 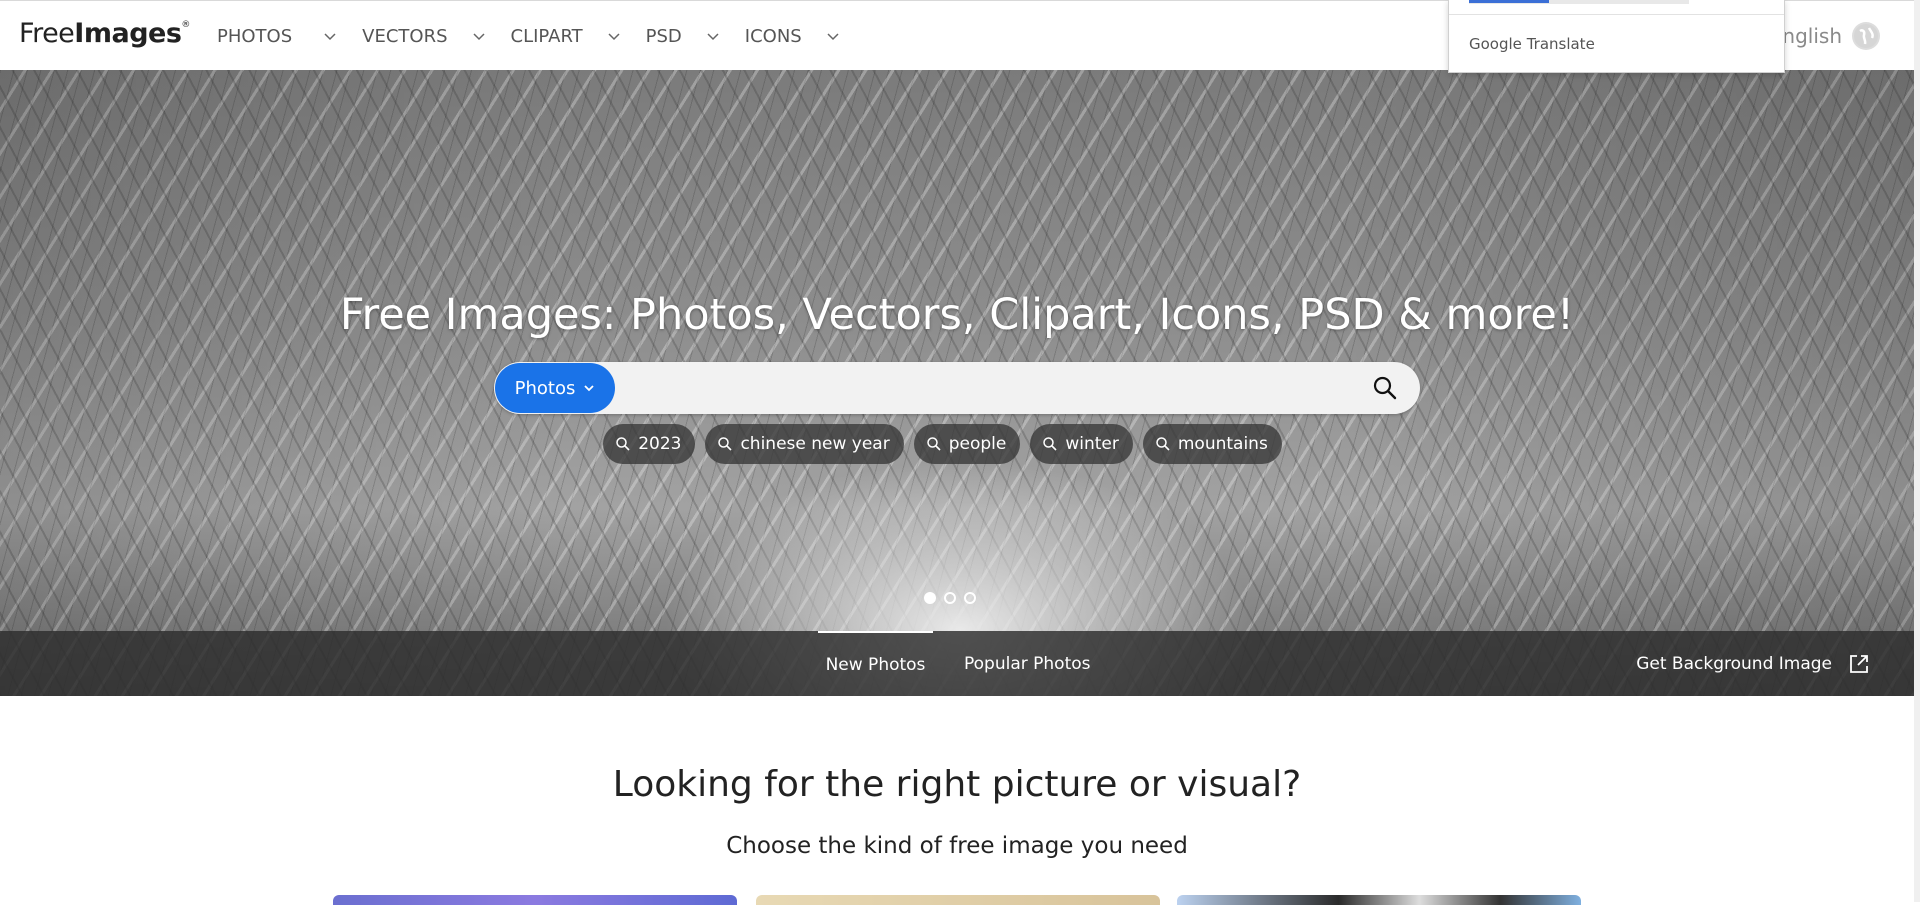 What do you see at coordinates (986, 389) in the screenshot?
I see `search-input` at bounding box center [986, 389].